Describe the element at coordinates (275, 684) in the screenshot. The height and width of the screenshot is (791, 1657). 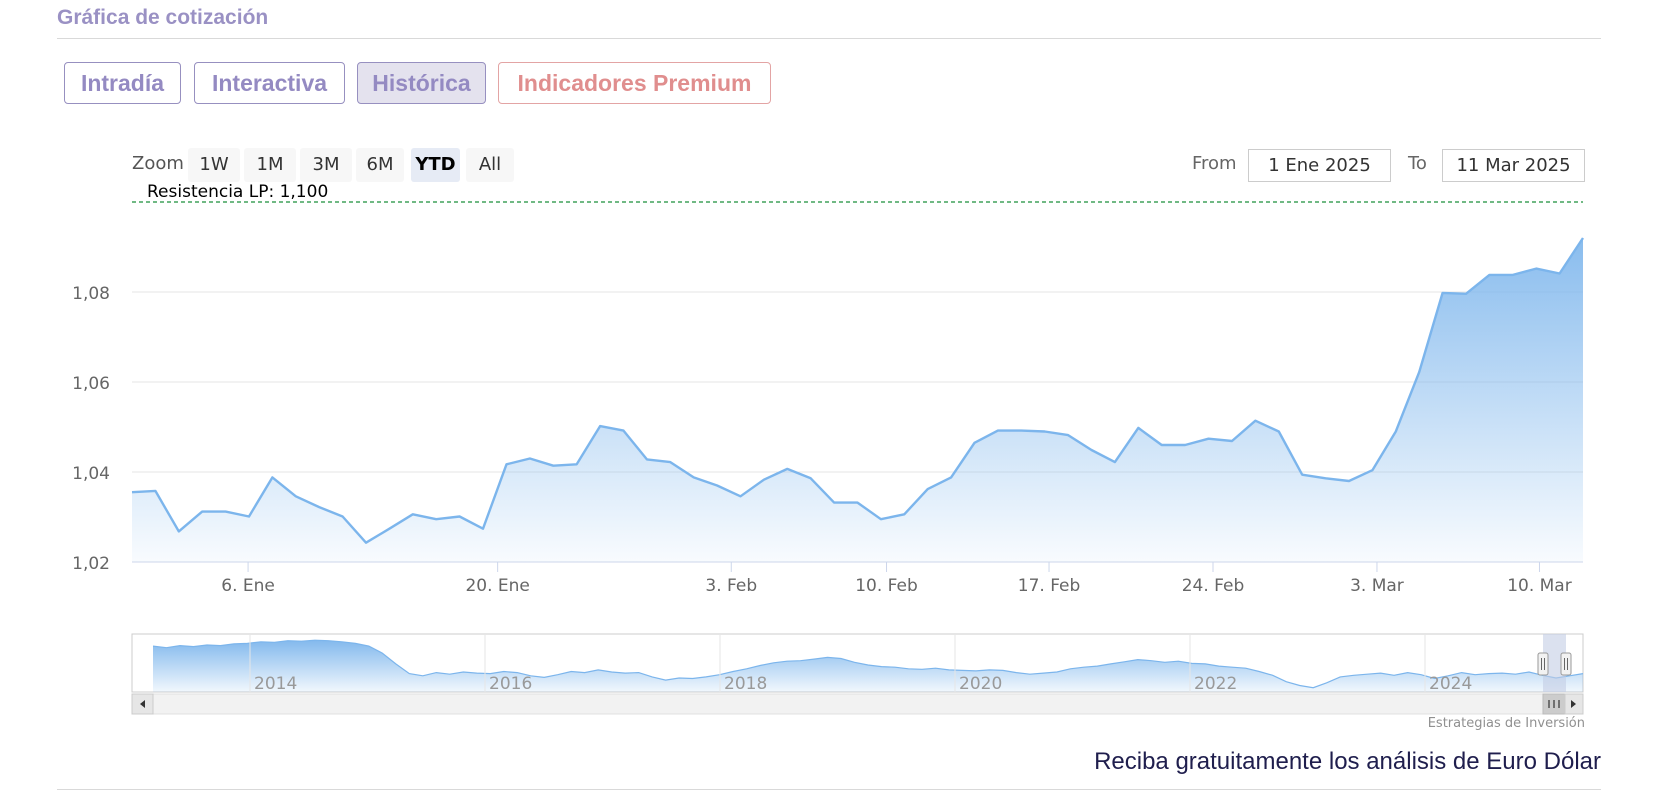
I see `navigator-year-label: 2014` at that location.